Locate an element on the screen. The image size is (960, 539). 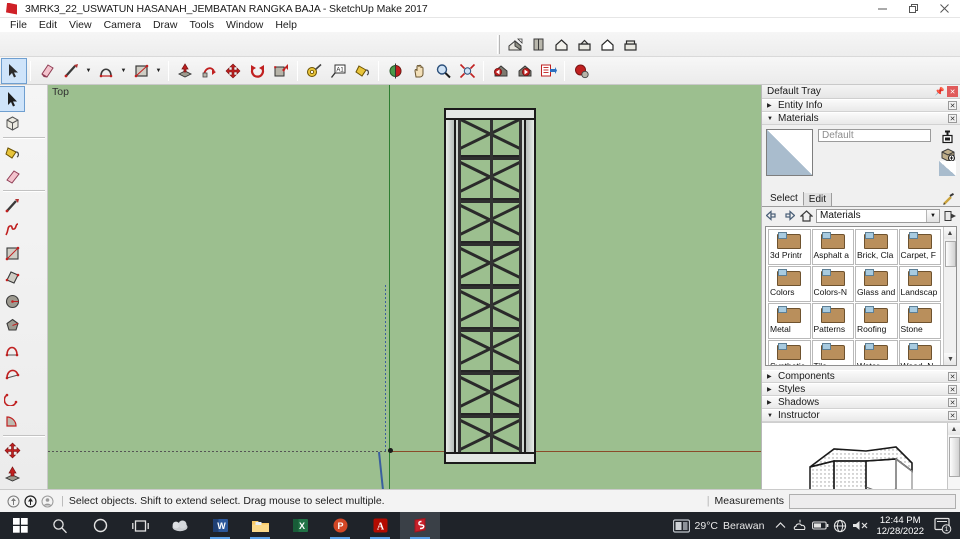
text-tool-icon: A1 is located at coordinates (338, 71).